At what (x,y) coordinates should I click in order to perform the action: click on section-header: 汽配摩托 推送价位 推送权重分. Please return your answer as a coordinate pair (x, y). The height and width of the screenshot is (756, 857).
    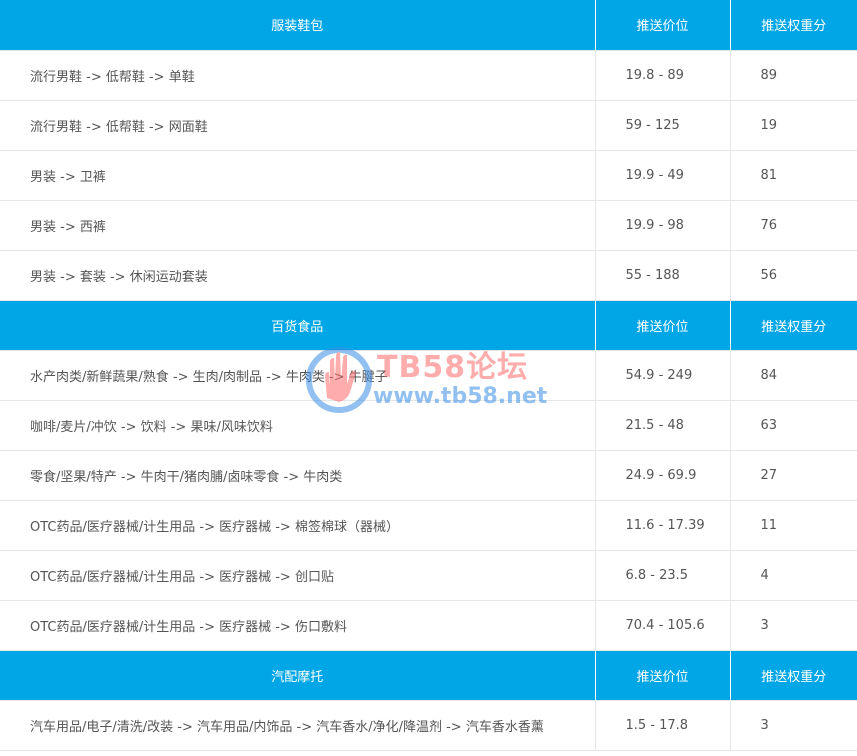
    Looking at the image, I should click on (428, 675).